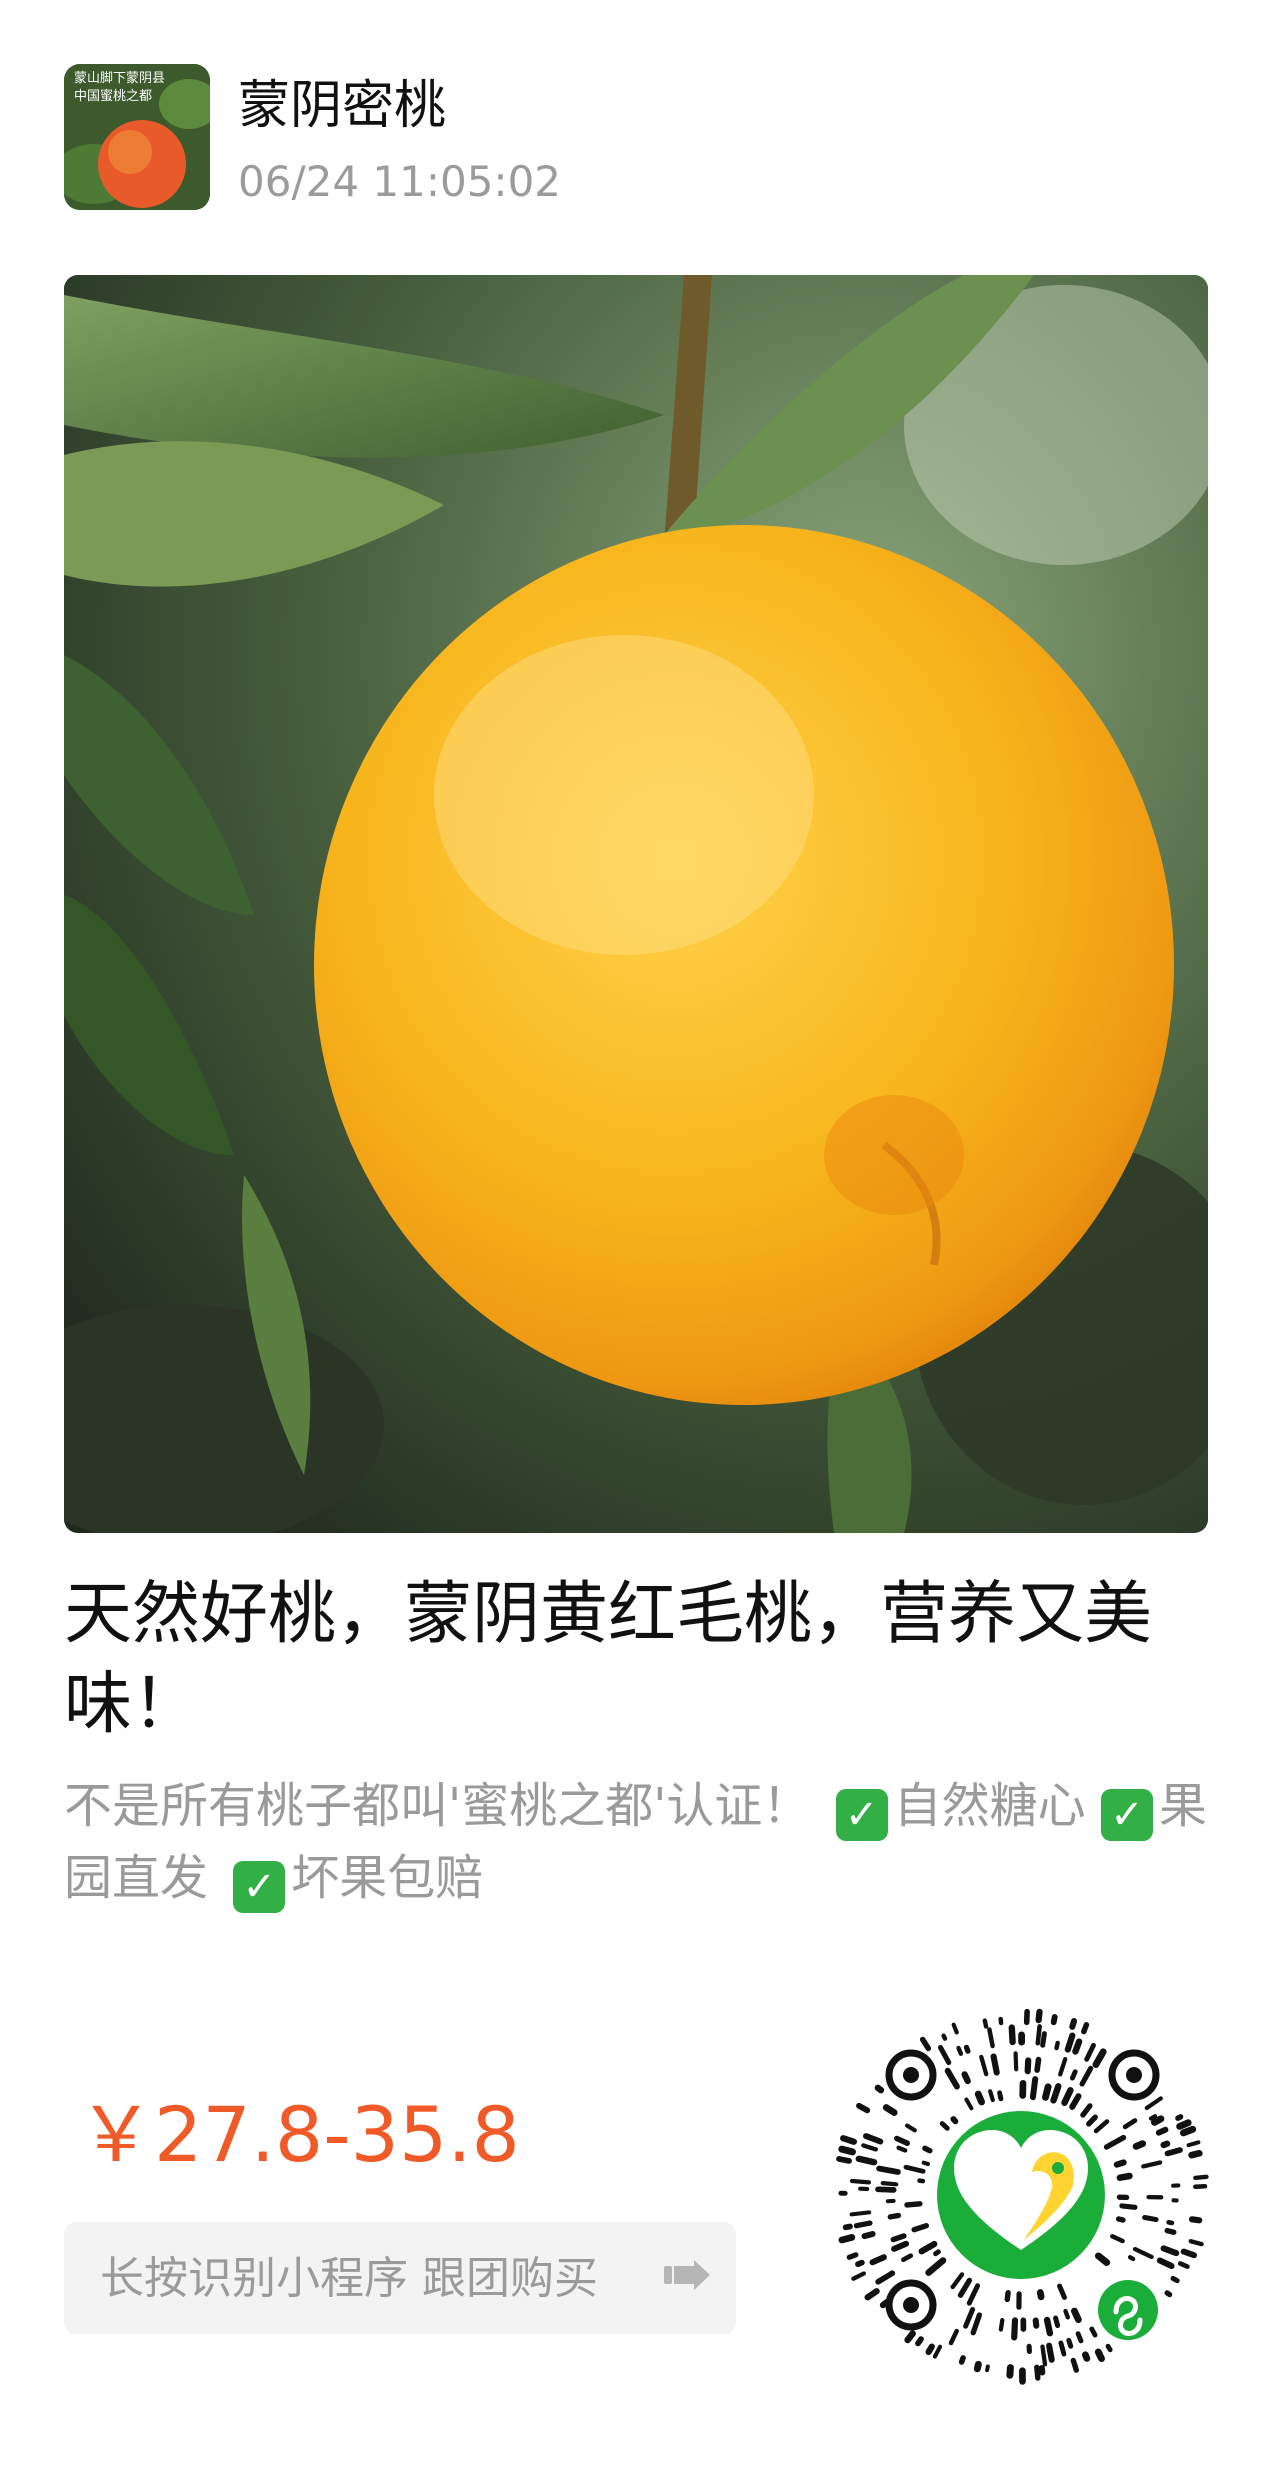 The image size is (1280, 2465). I want to click on avatar-caption-1: 蒙山脚下蒙阴县, so click(119, 77).